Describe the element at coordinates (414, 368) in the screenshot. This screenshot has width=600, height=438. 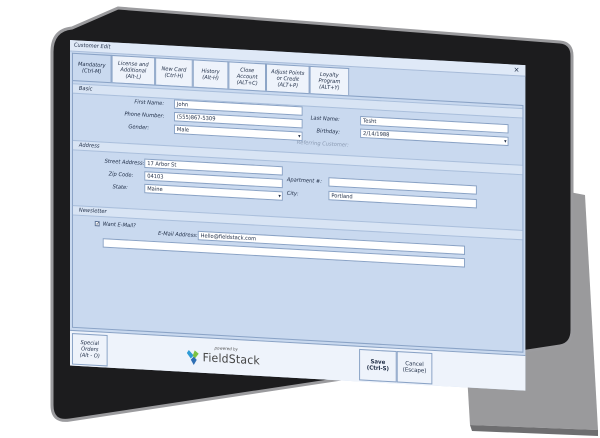
I see `cancel-button: Cancel (Escape)` at that location.